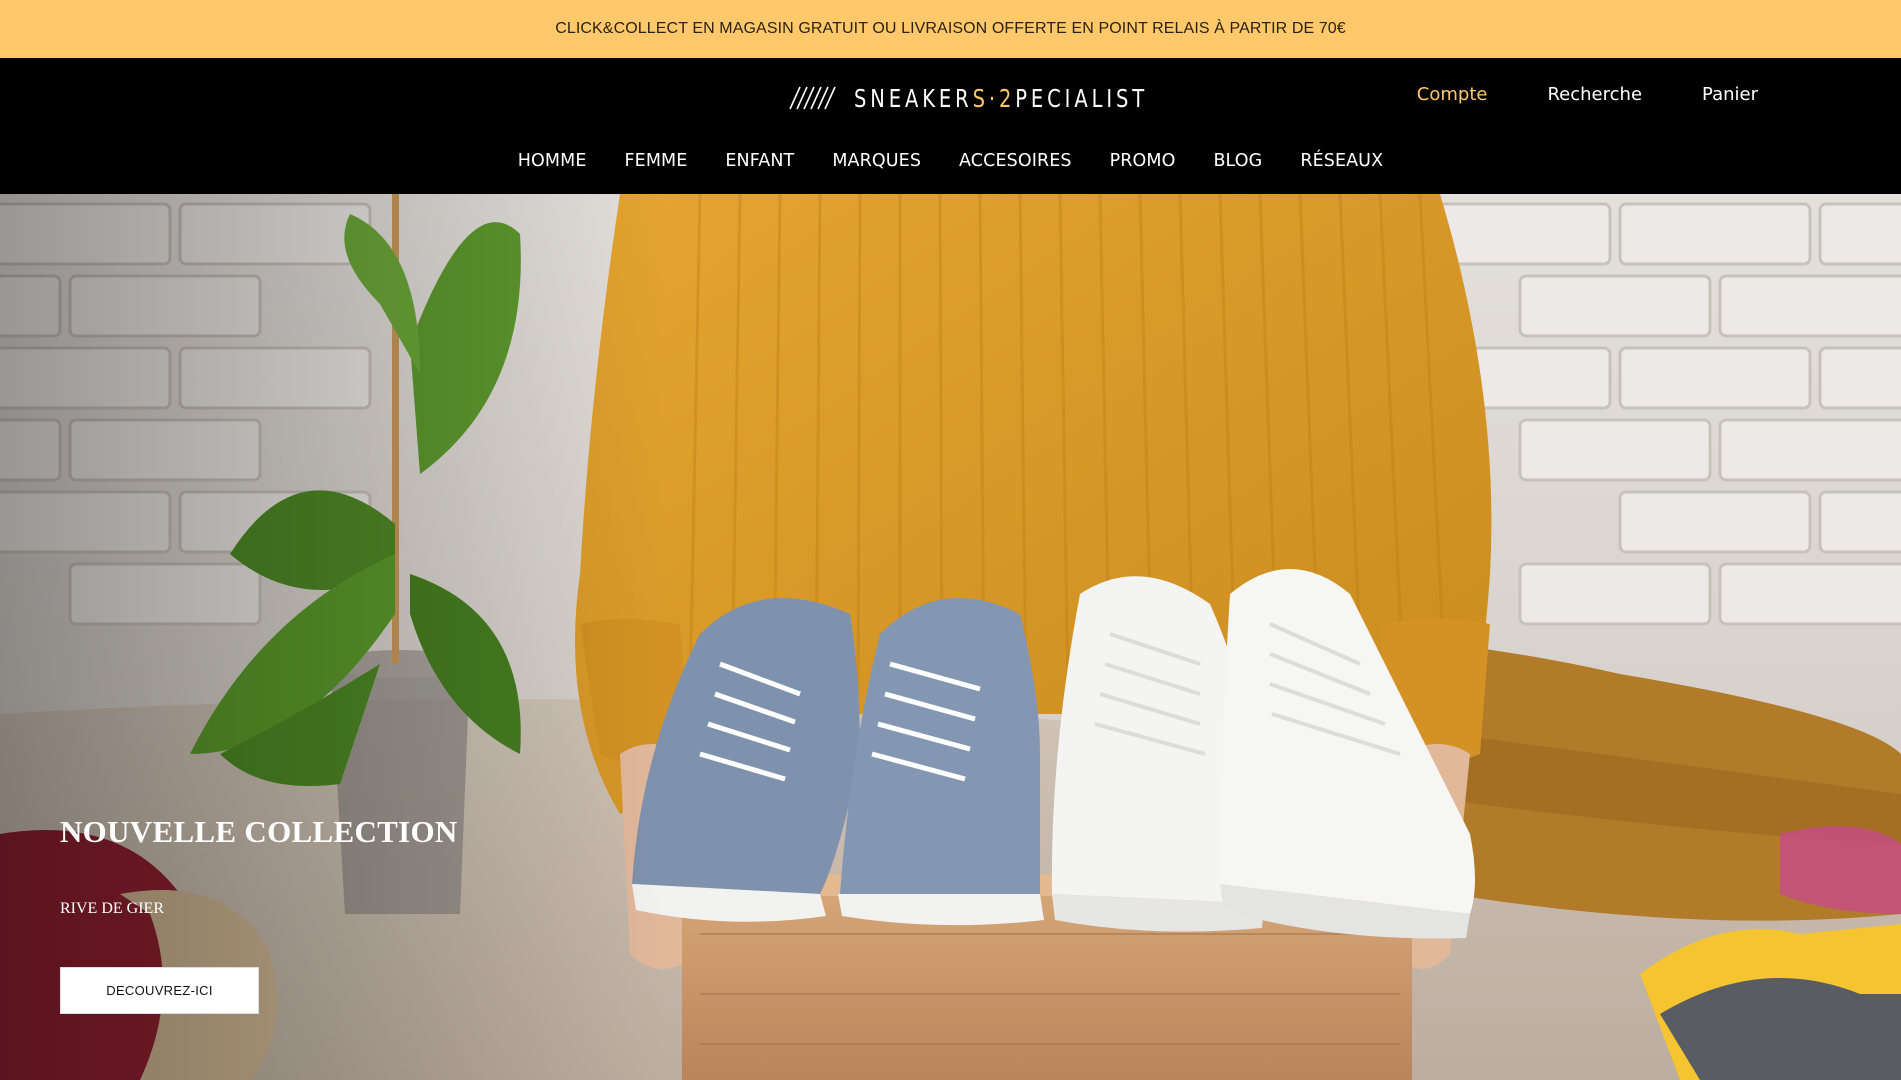  Describe the element at coordinates (1594, 94) in the screenshot. I see `search-link: Recherche` at that location.